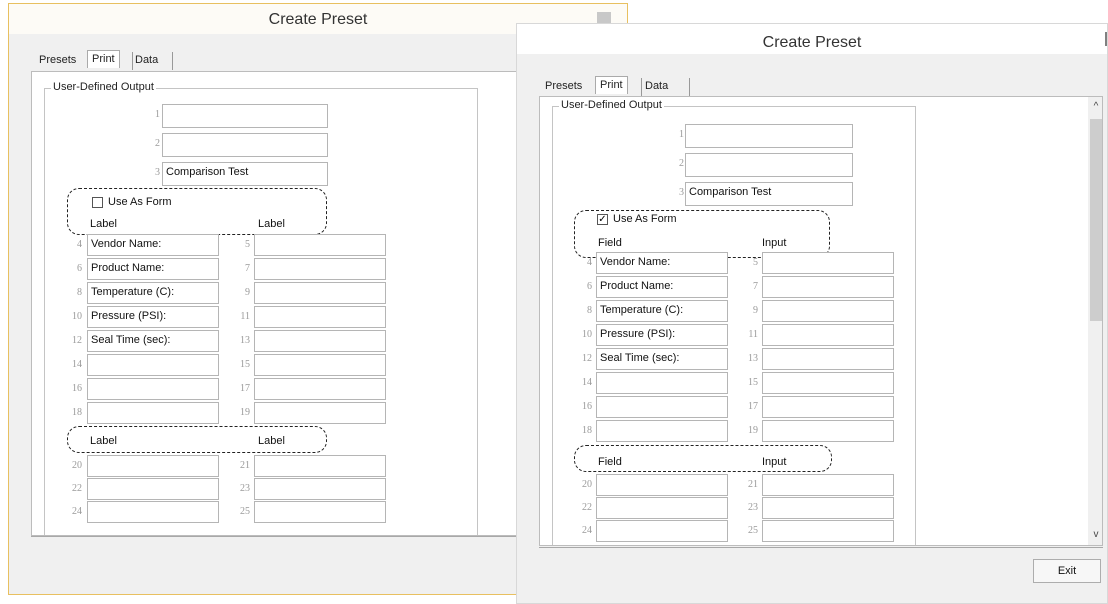 The height and width of the screenshot is (604, 1108). What do you see at coordinates (812, 39) in the screenshot?
I see `title-bar: Create Preset` at bounding box center [812, 39].